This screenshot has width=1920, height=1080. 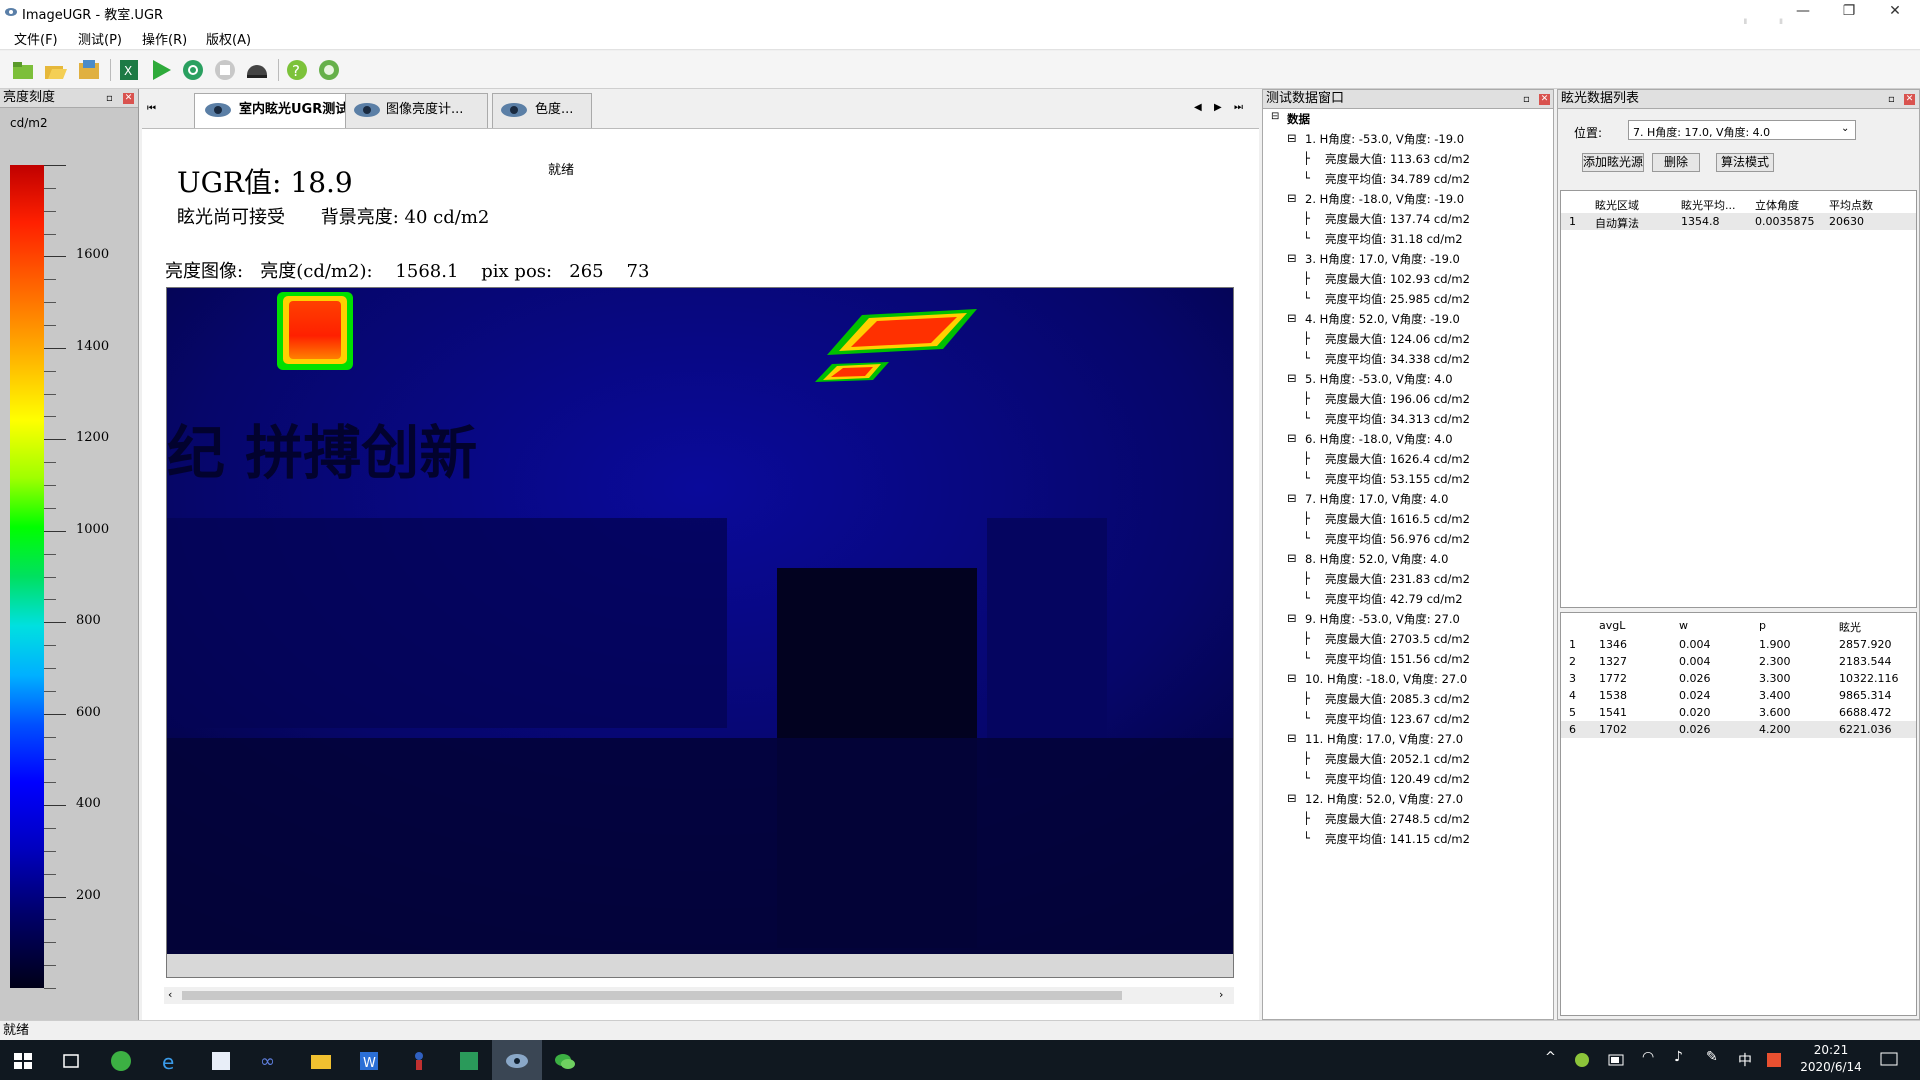 I want to click on tree-item-head: 5. H角度: -53.0, V角度: 4.0, so click(x=1379, y=379).